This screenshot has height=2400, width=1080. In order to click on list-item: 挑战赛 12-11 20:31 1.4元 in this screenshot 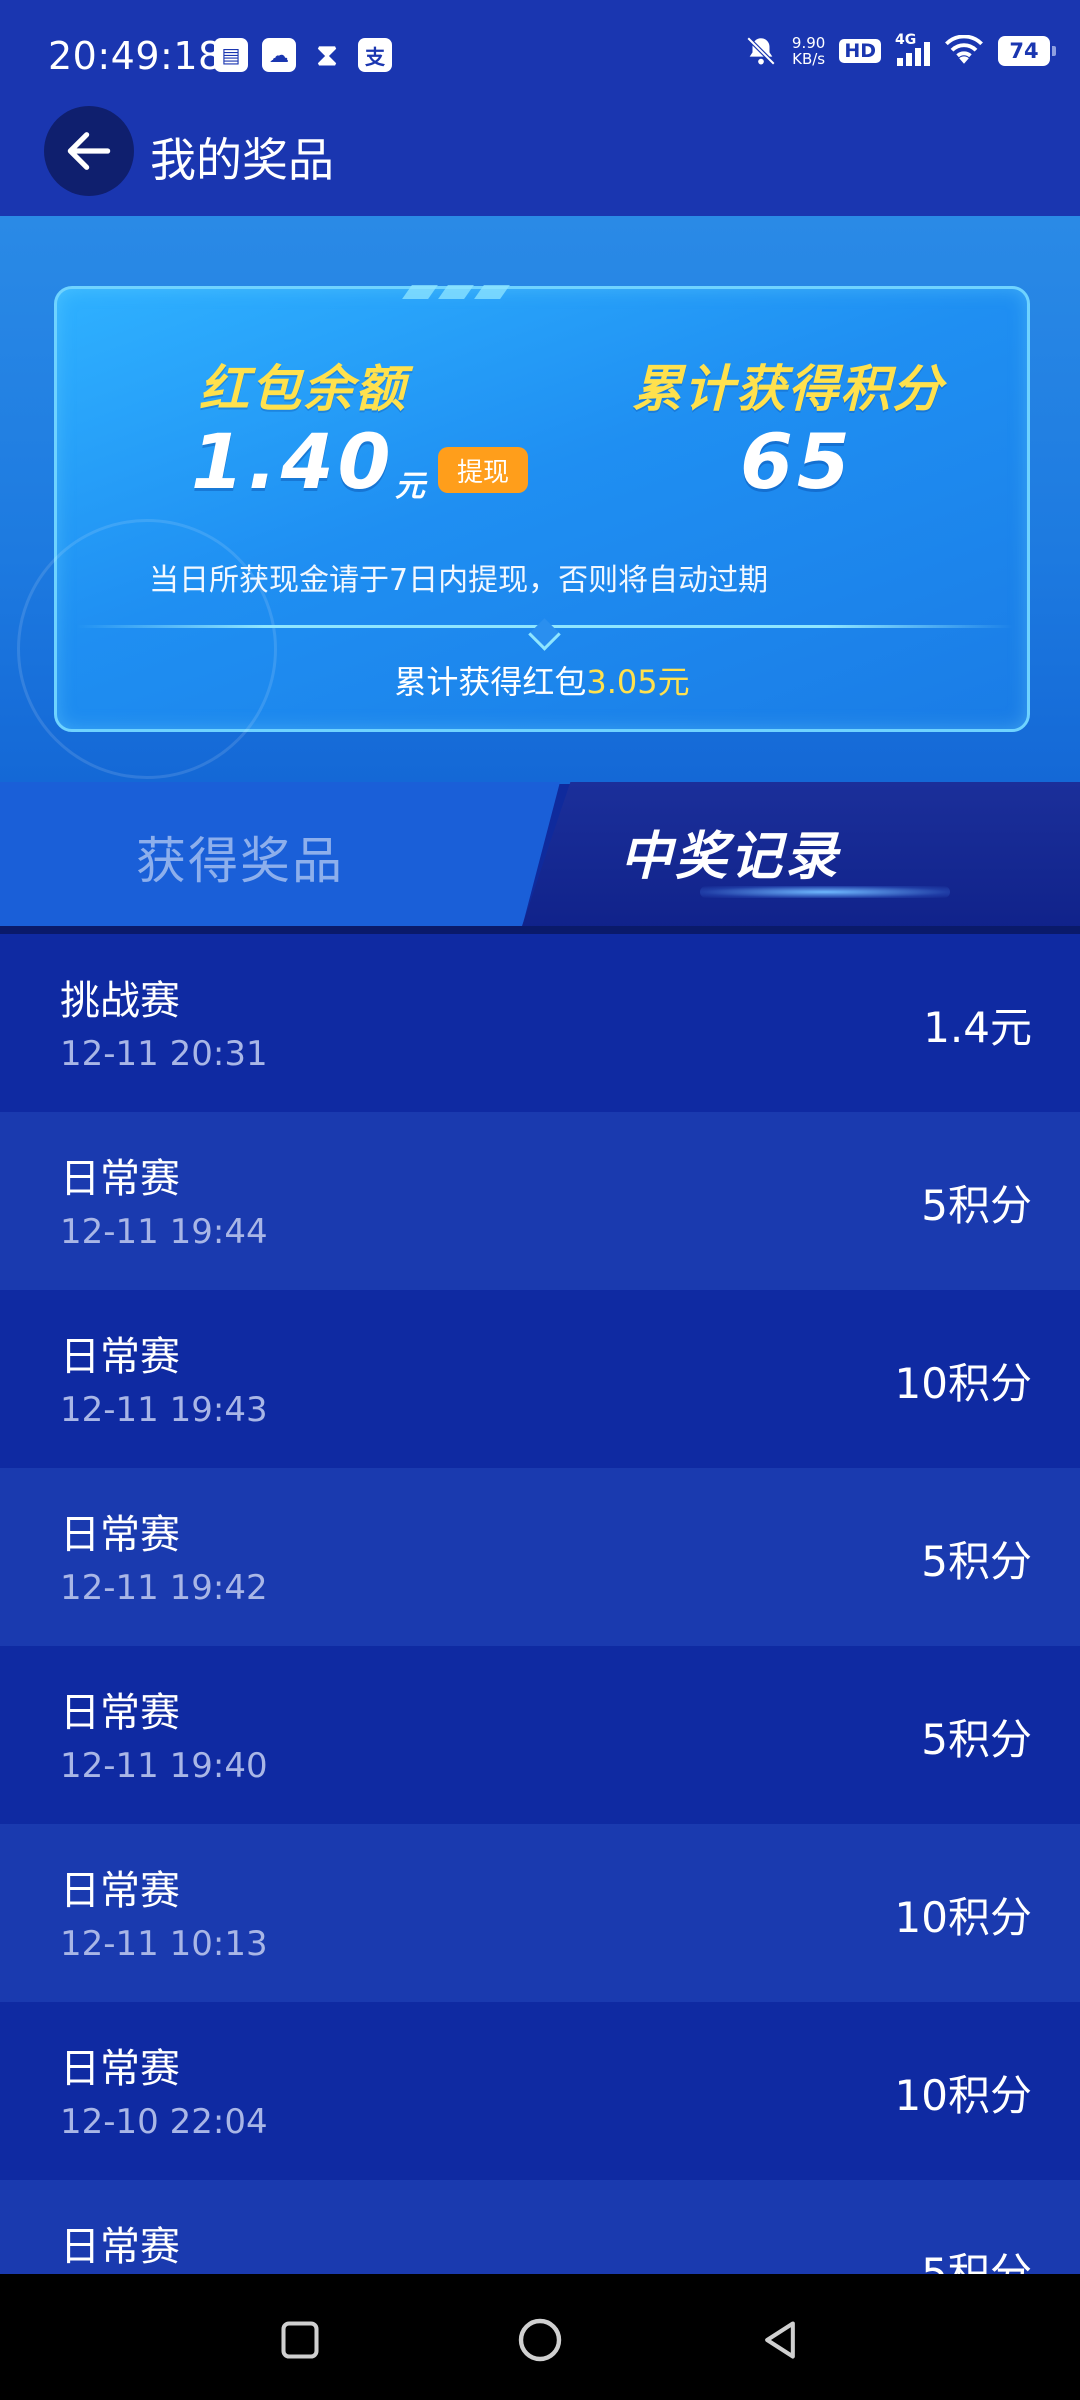, I will do `click(540, 1023)`.